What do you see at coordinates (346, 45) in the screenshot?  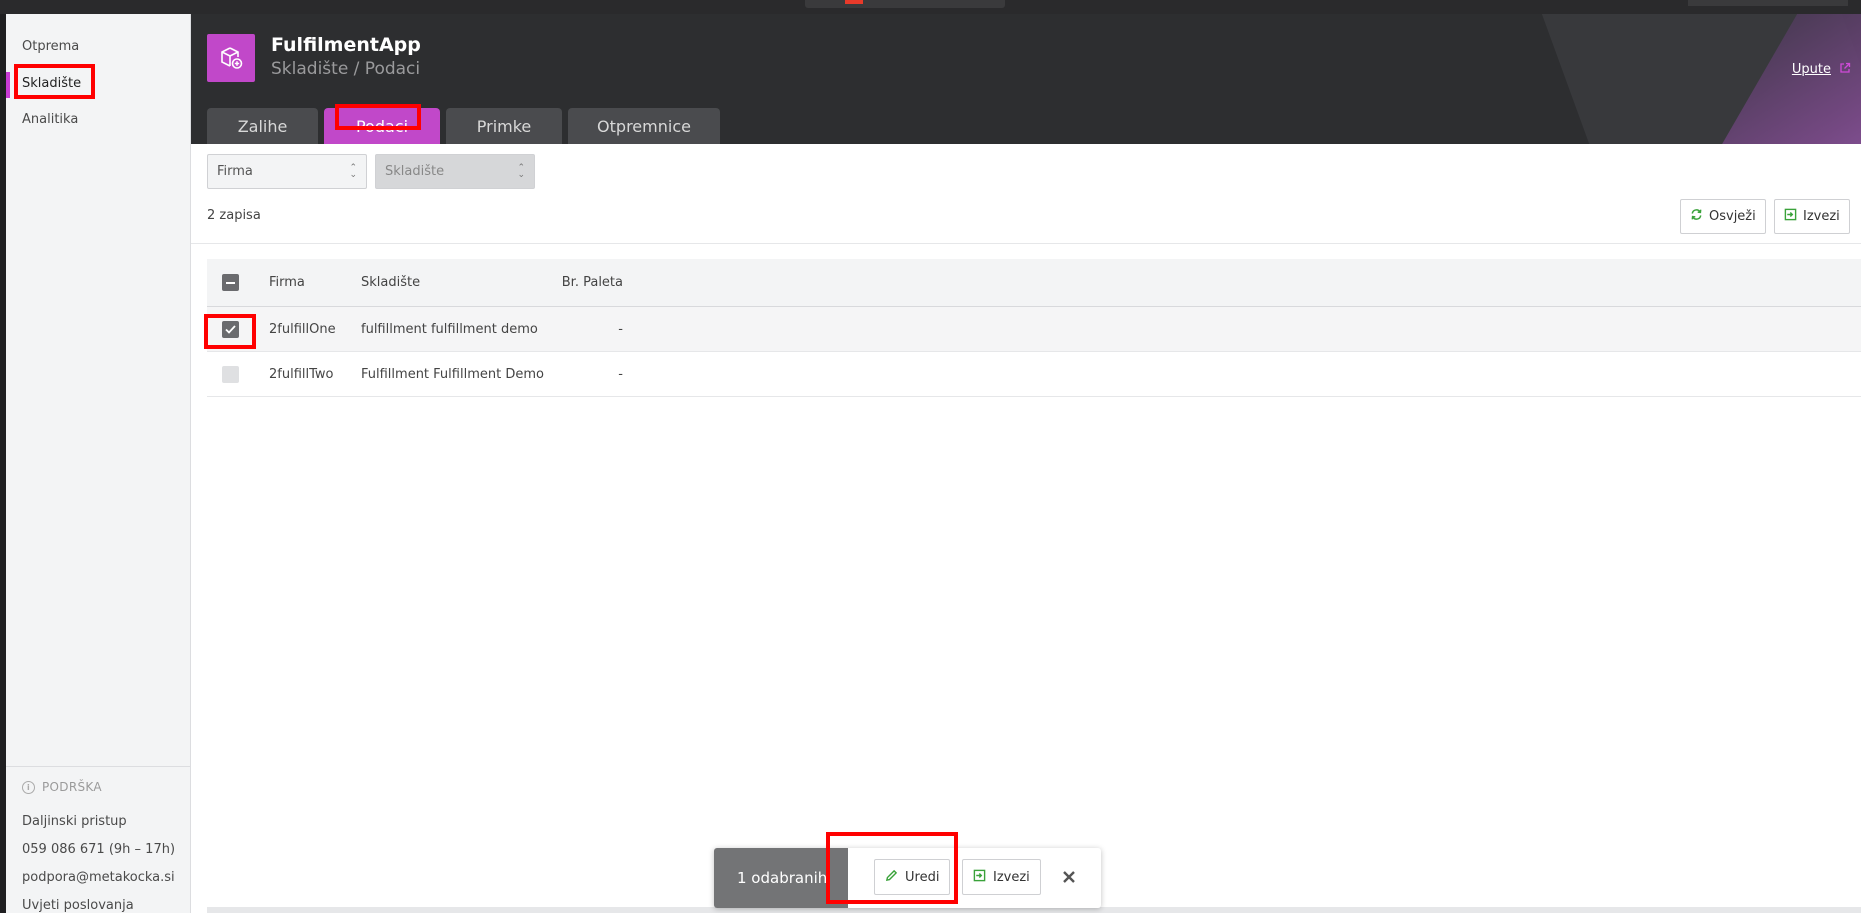 I see `app-title: FulfilmentApp` at bounding box center [346, 45].